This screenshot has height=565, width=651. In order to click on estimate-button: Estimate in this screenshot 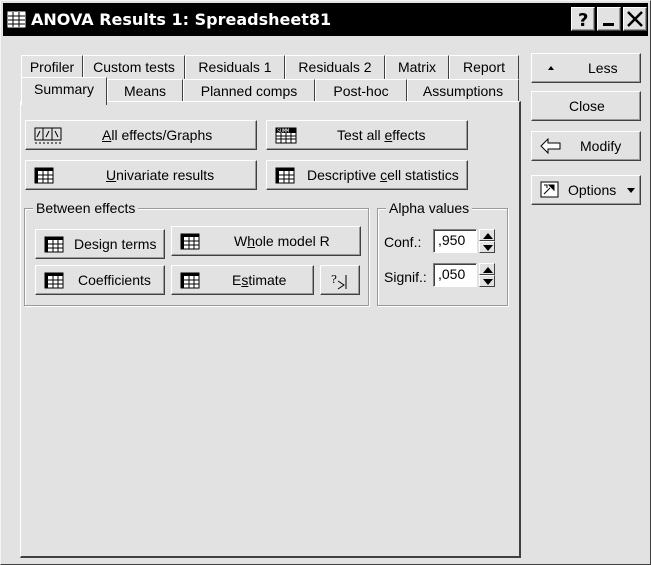, I will do `click(242, 280)`.